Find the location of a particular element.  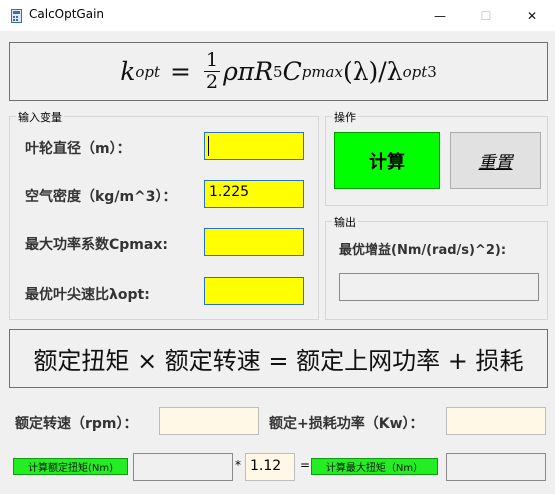

formula-rho-pi-r: ρπR is located at coordinates (248, 71).